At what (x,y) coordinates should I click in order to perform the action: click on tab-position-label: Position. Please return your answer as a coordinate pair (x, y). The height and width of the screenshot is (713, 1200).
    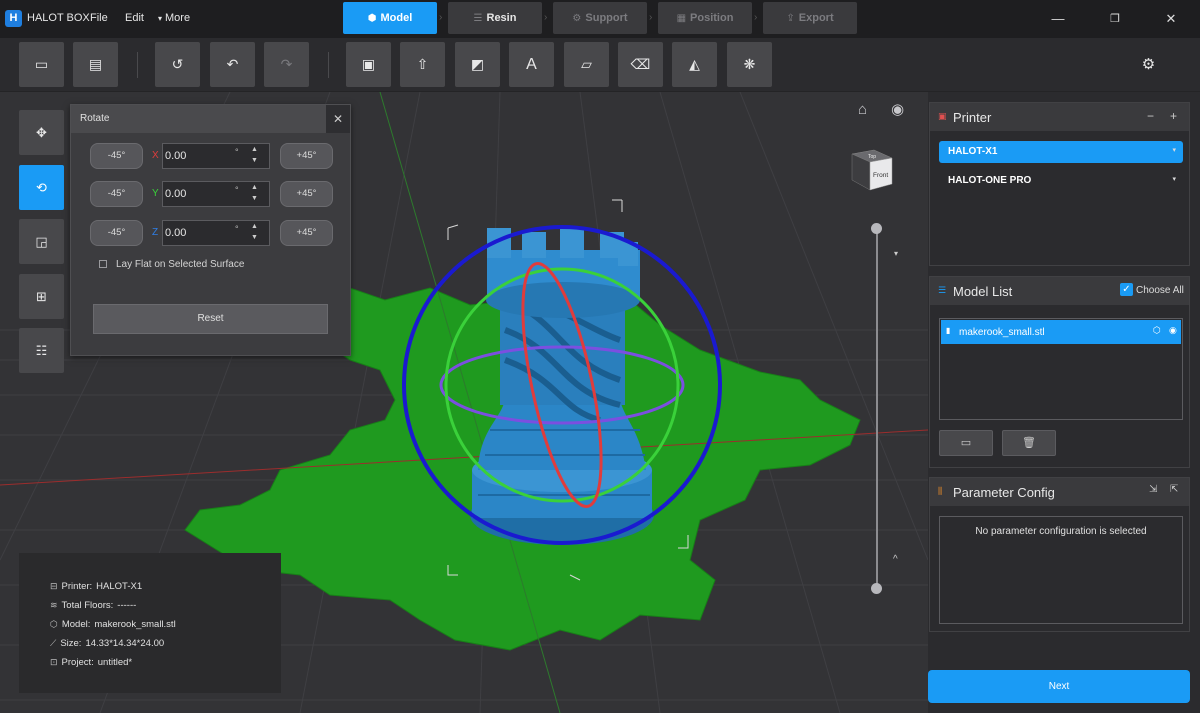
    Looking at the image, I should click on (712, 18).